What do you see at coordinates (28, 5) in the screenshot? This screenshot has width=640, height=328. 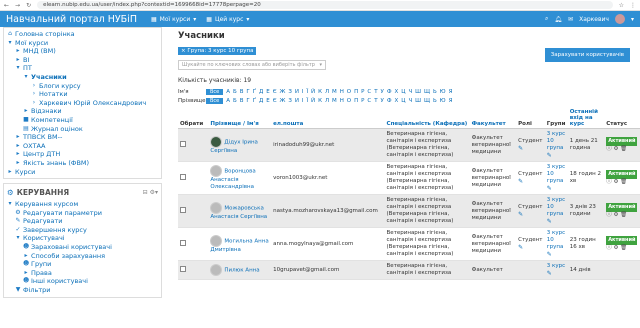 I see `reload-icon: ↻` at bounding box center [28, 5].